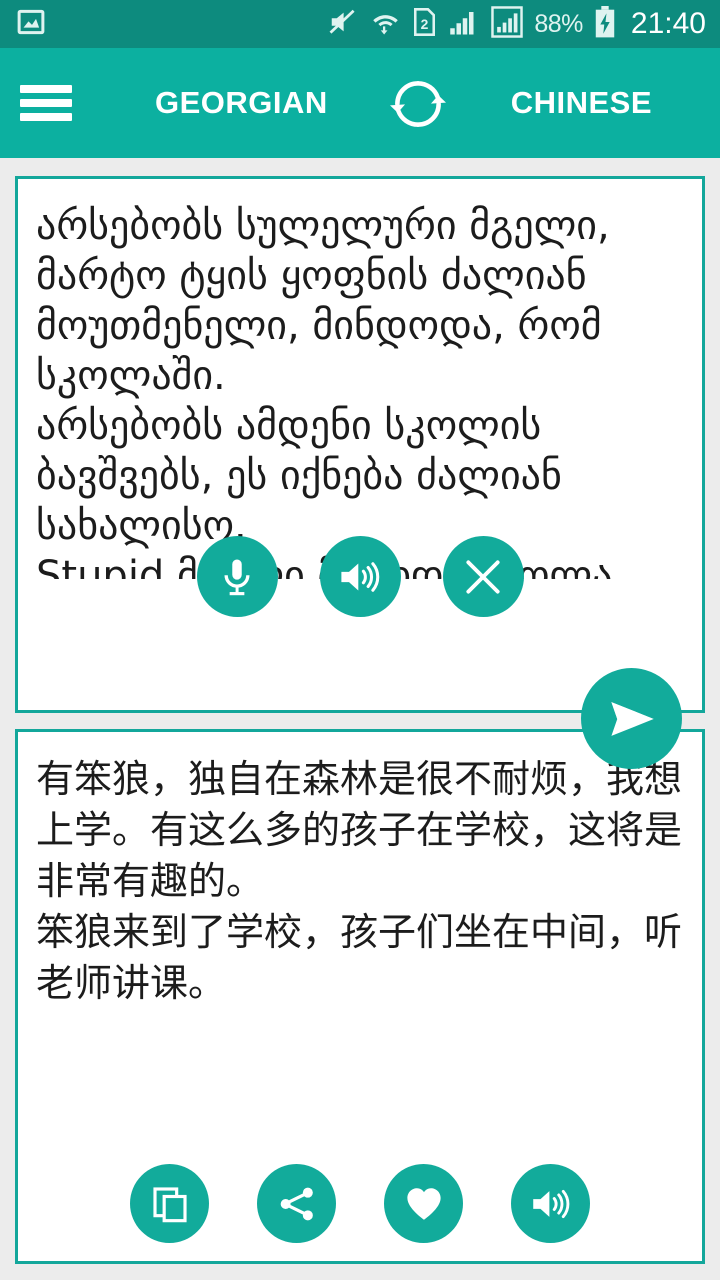 Image resolution: width=720 pixels, height=1280 pixels. What do you see at coordinates (668, 23) in the screenshot?
I see `clock: 21:40` at bounding box center [668, 23].